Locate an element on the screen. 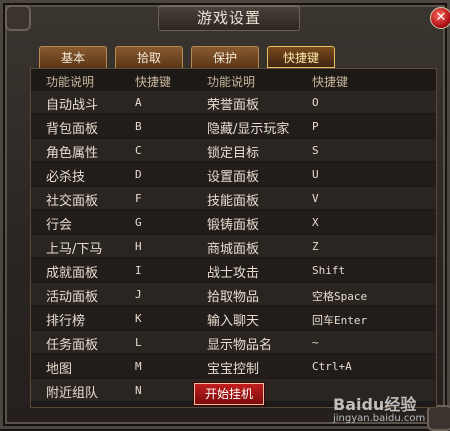  function-label: 任务面板 is located at coordinates (72, 345).